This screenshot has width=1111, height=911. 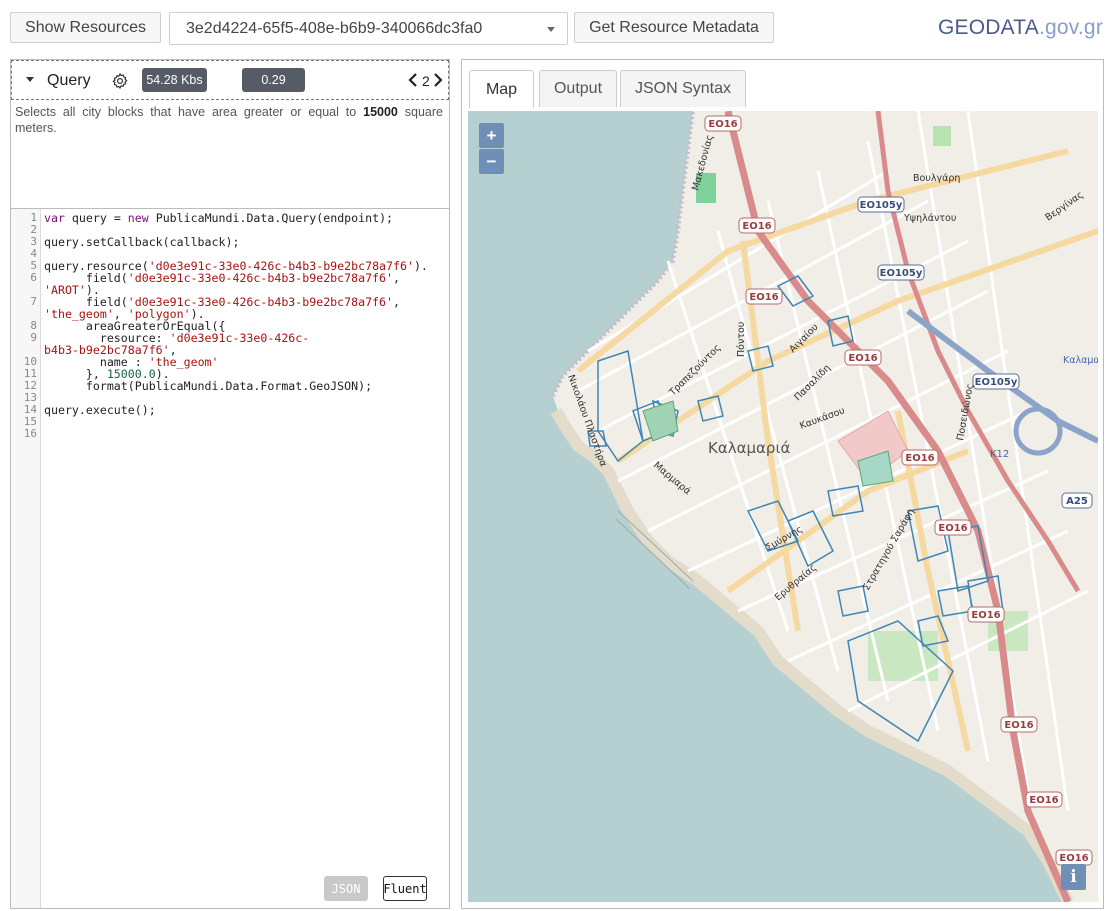 I want to click on geodata-logo: GEODATA.gov.gr, so click(x=1020, y=28).